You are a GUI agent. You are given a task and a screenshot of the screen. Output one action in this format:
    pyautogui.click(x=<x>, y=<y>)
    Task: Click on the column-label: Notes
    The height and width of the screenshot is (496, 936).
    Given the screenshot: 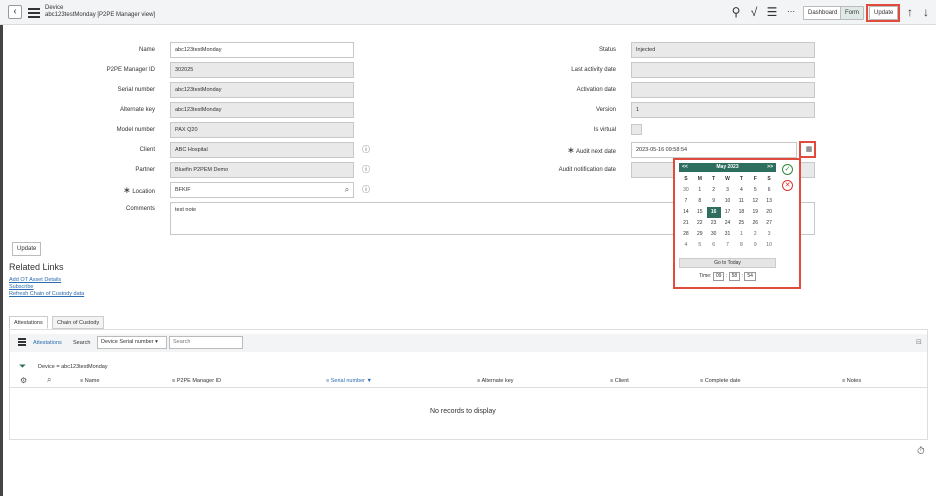 What is the action you would take?
    pyautogui.click(x=854, y=381)
    